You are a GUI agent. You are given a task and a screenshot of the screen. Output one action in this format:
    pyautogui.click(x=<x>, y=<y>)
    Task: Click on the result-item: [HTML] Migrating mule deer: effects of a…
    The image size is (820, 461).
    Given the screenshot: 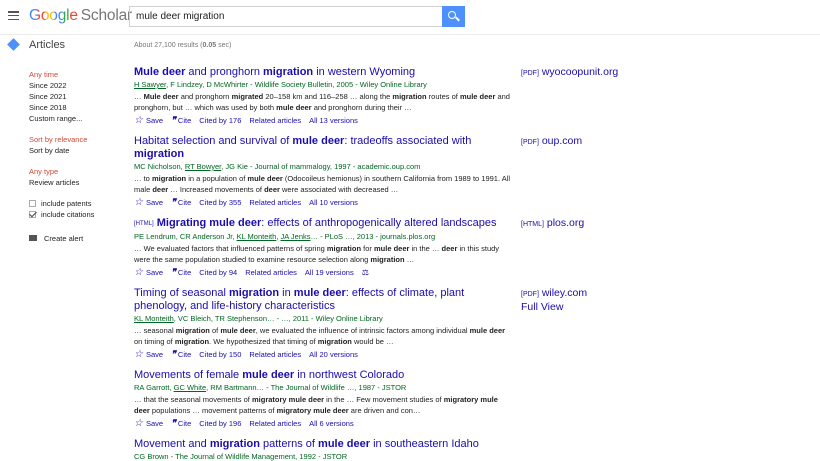 What is the action you would take?
    pyautogui.click(x=324, y=247)
    